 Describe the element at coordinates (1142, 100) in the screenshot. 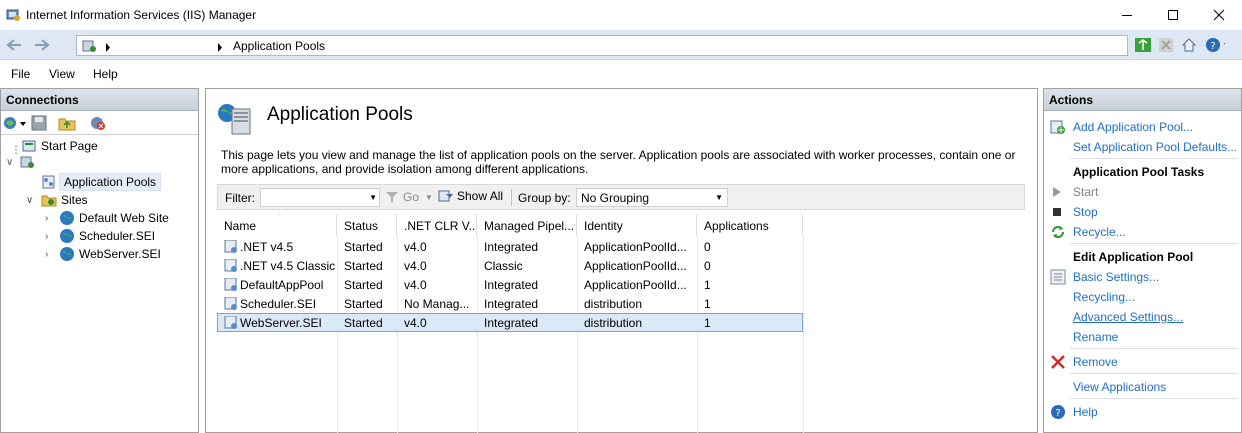

I see `actions-header: Actions` at that location.